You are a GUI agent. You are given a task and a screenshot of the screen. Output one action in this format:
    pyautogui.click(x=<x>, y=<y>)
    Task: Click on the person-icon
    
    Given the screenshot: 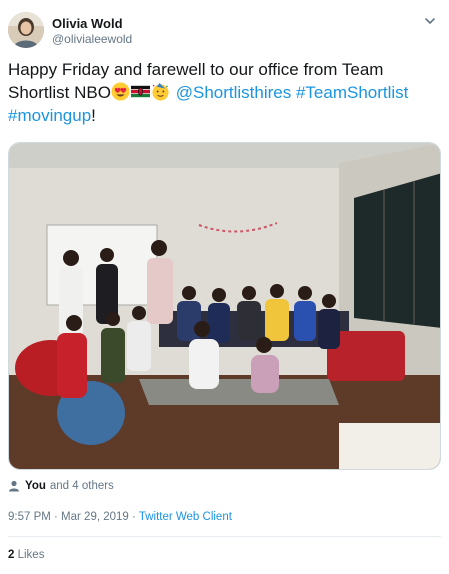 What is the action you would take?
    pyautogui.click(x=14, y=486)
    